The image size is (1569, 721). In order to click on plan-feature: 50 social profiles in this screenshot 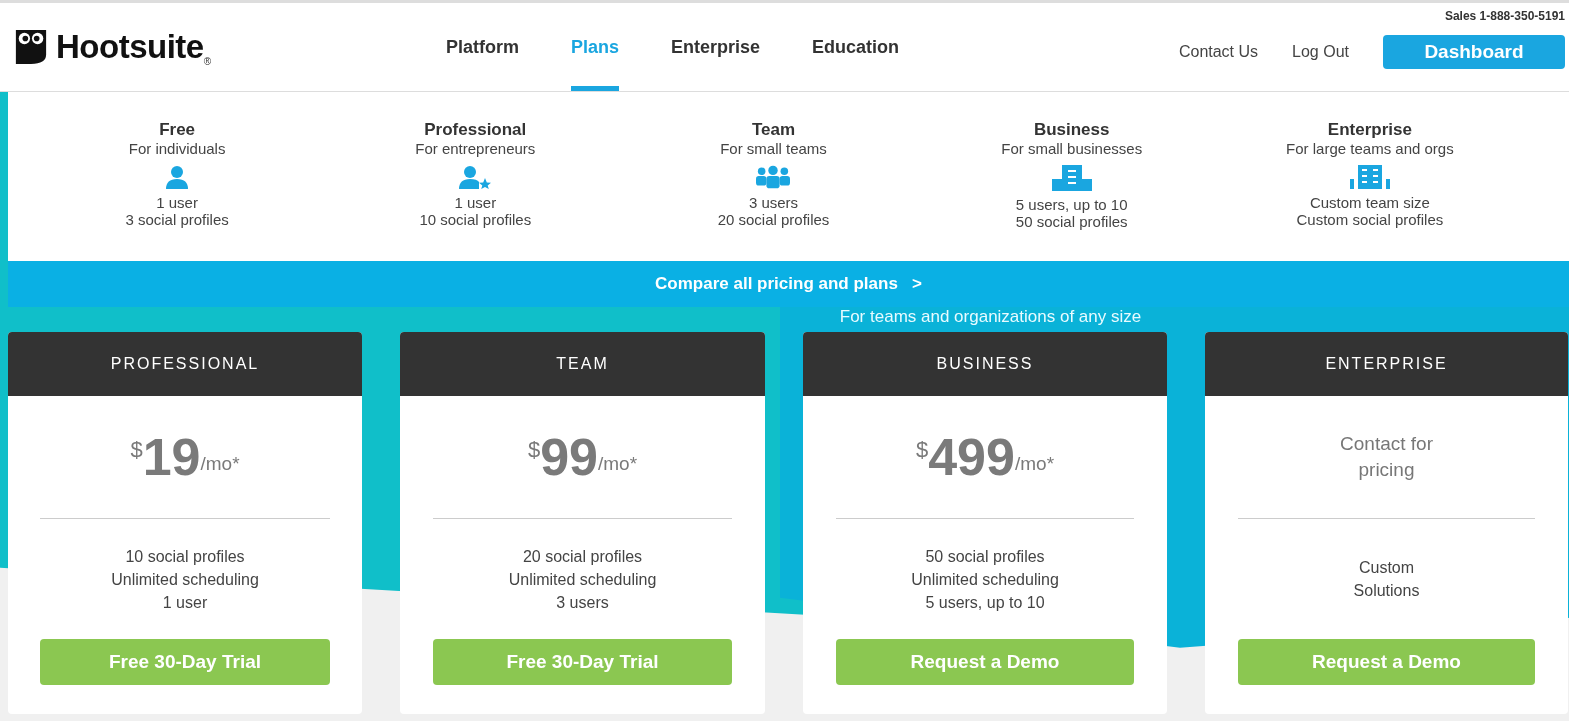, I will do `click(985, 556)`.